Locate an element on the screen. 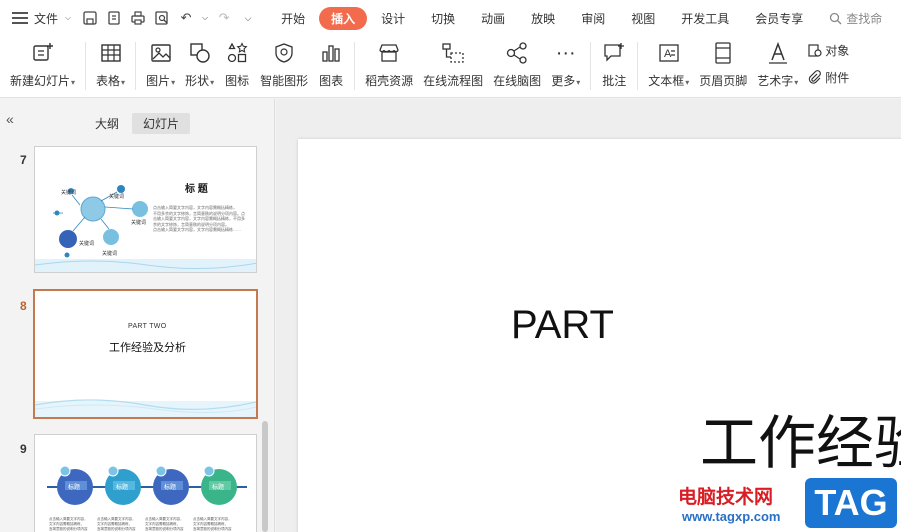 This screenshot has height=532, width=901. more-label: 更多 is located at coordinates (563, 81).